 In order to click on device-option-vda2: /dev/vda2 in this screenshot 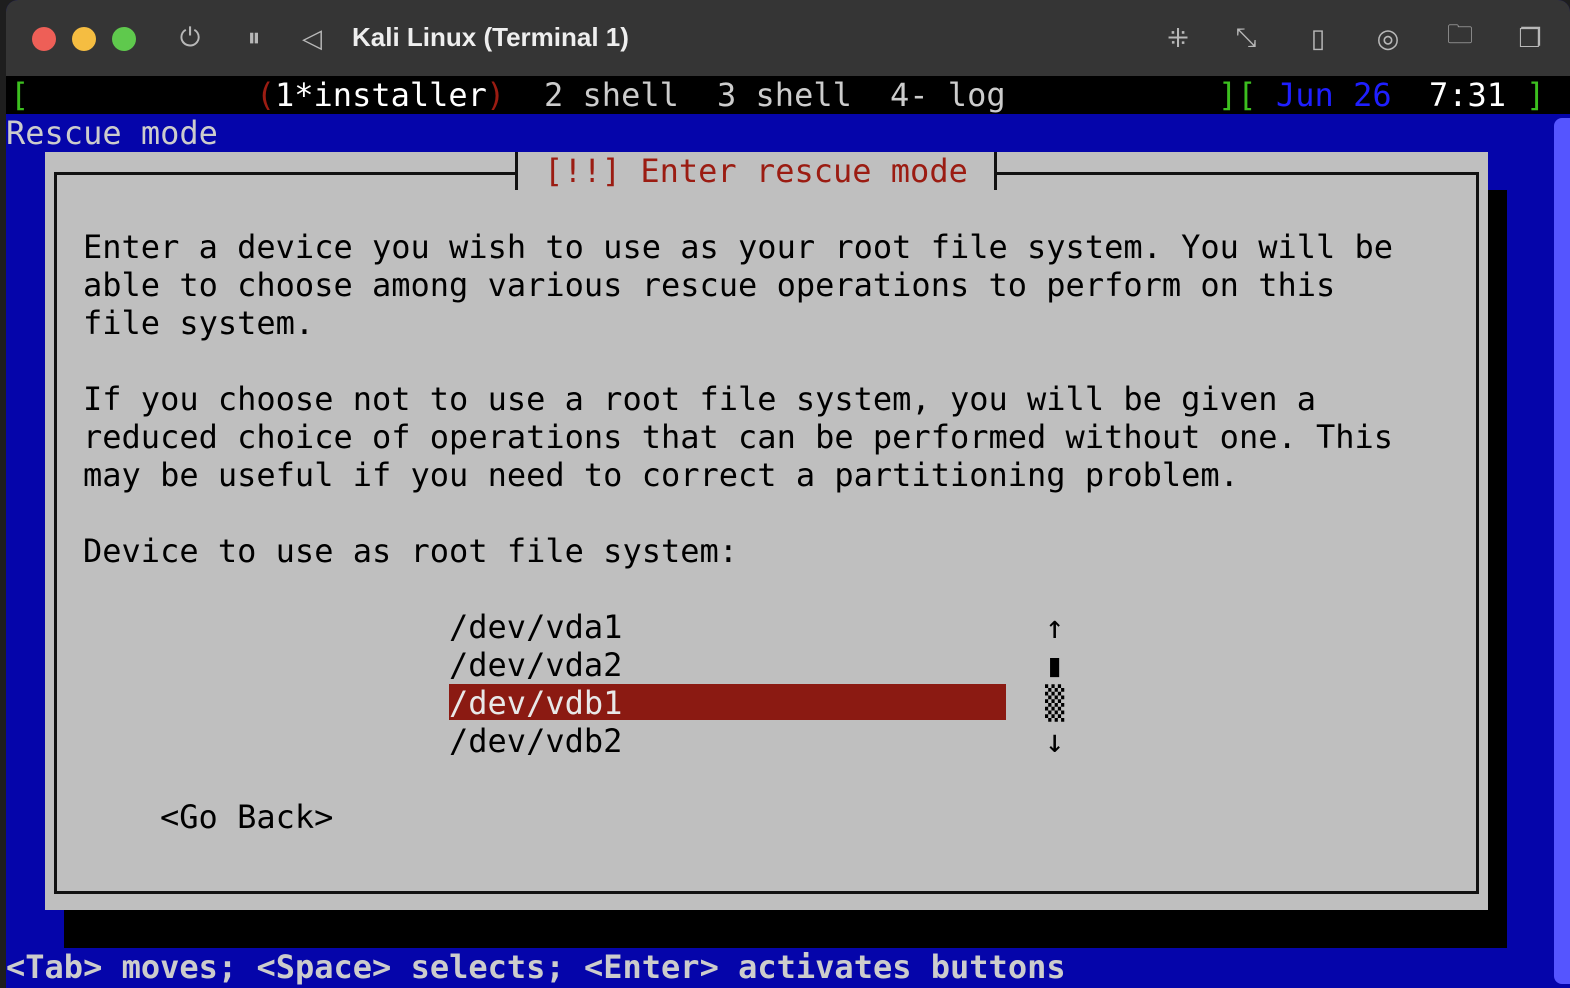, I will do `click(535, 665)`.